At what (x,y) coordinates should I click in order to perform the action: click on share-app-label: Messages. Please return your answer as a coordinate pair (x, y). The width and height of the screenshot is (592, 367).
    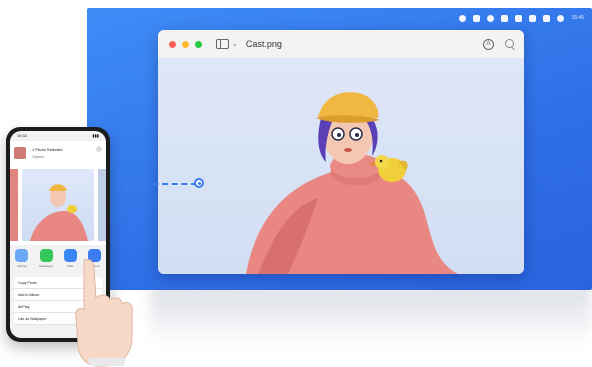
    Looking at the image, I should click on (46, 266).